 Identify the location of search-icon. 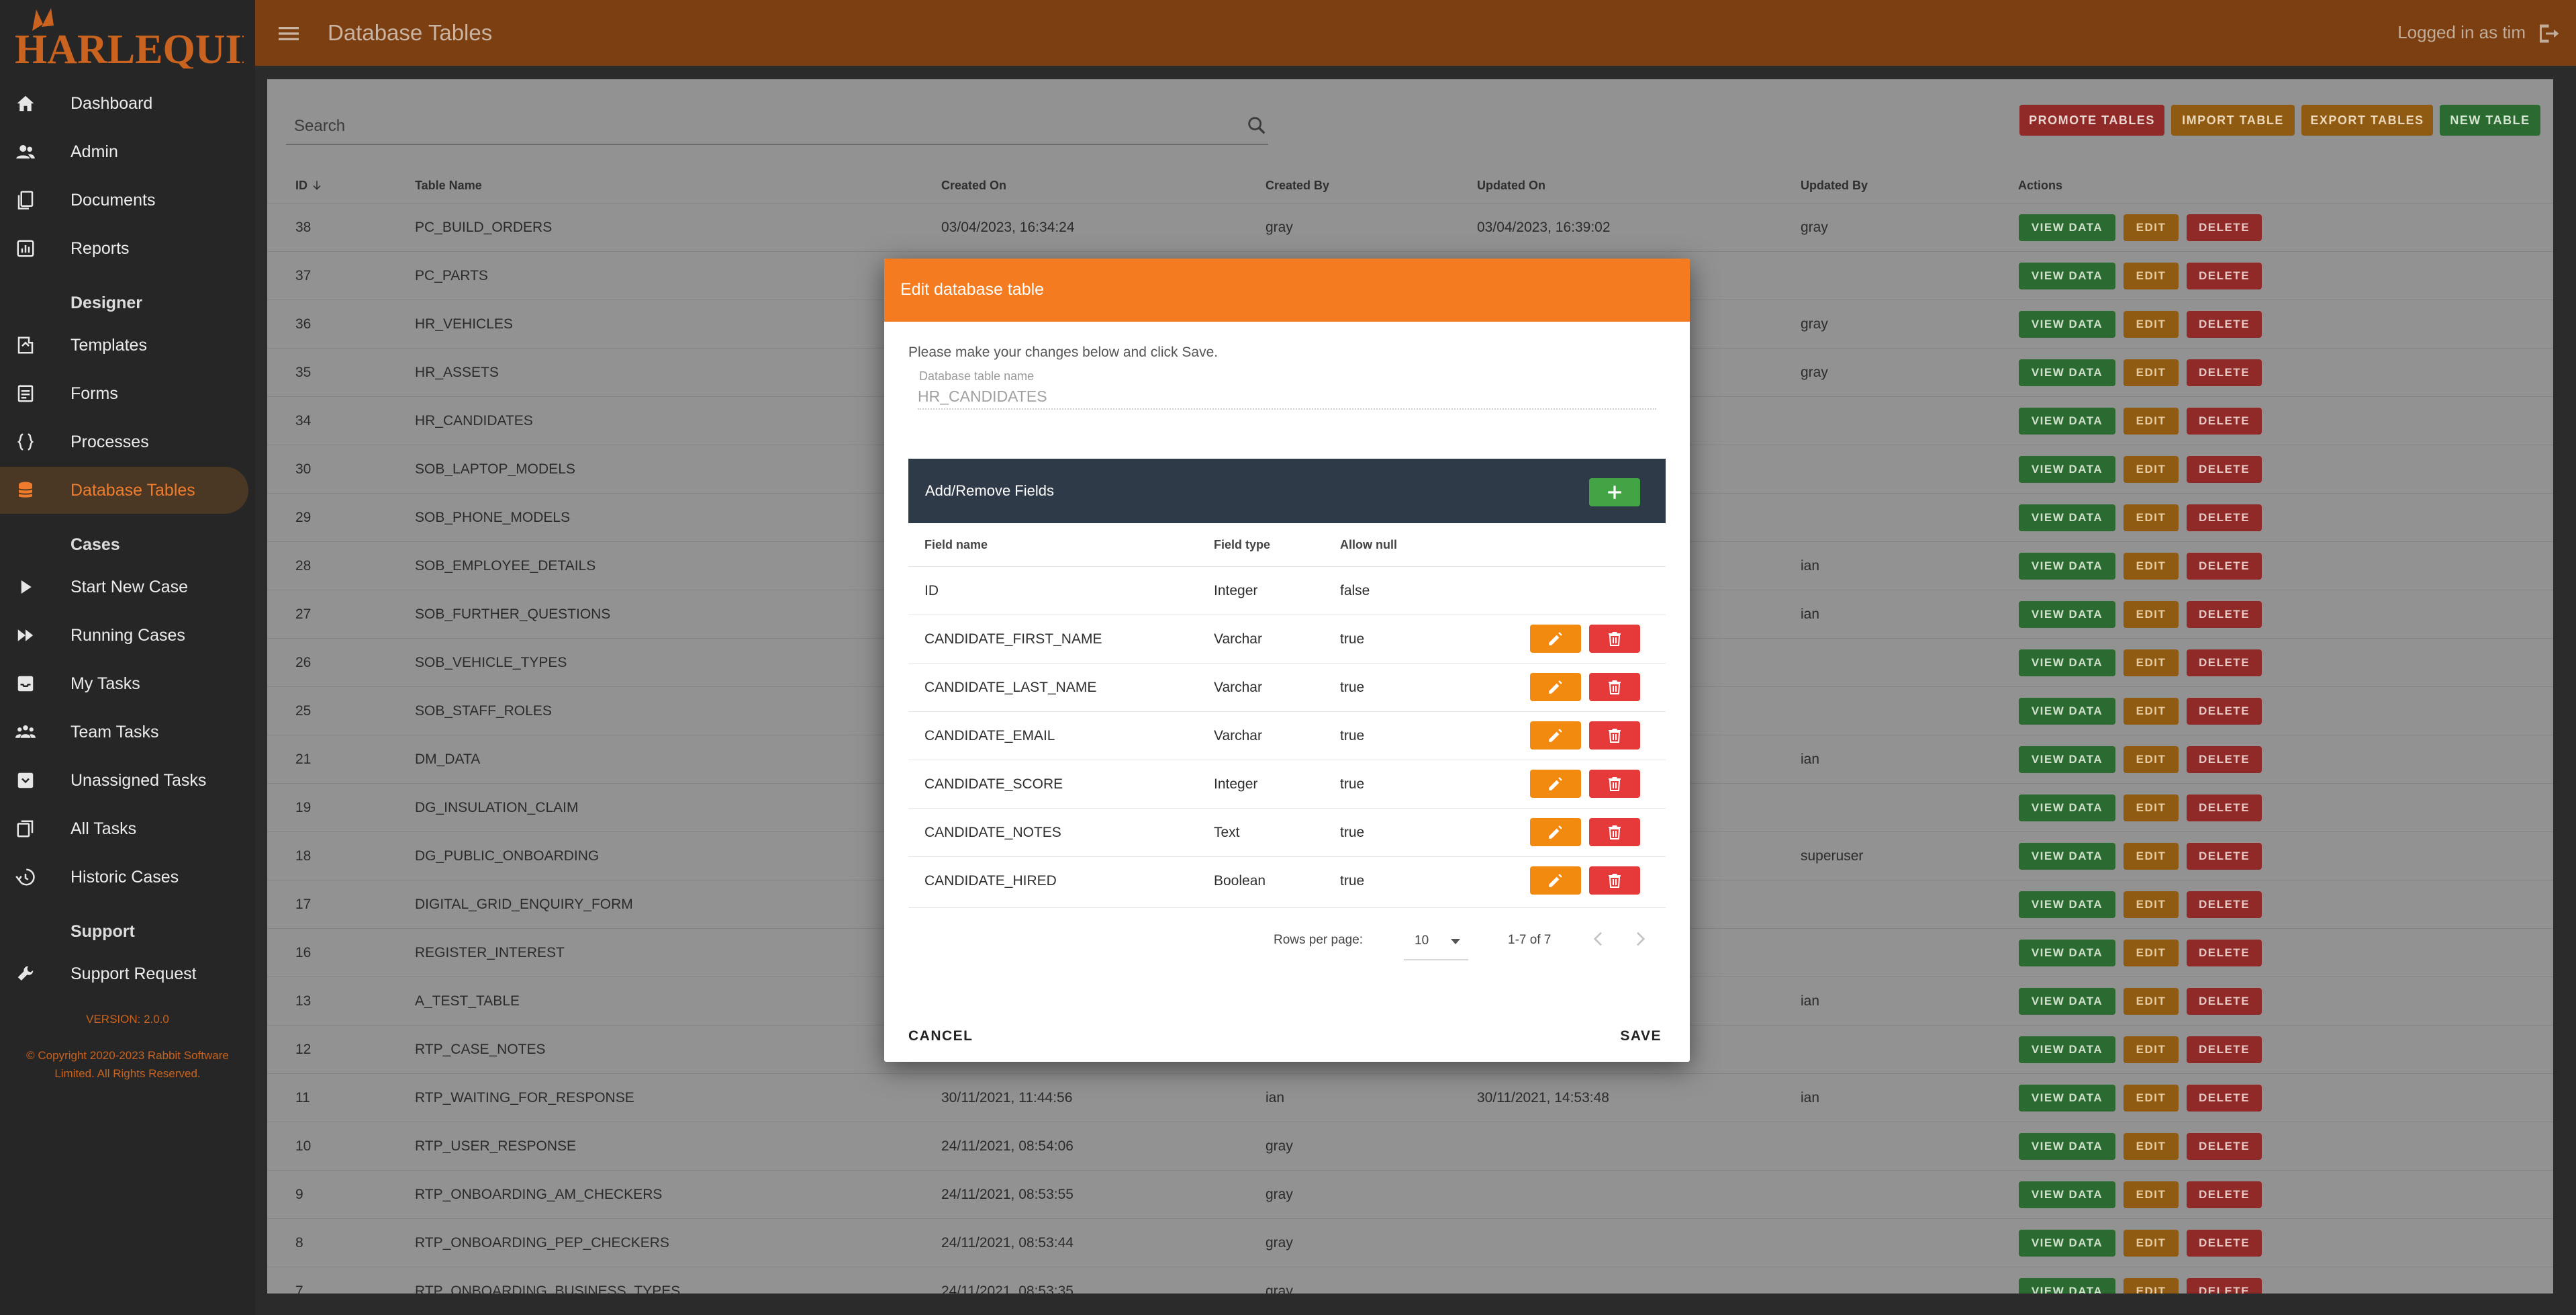
(1256, 125).